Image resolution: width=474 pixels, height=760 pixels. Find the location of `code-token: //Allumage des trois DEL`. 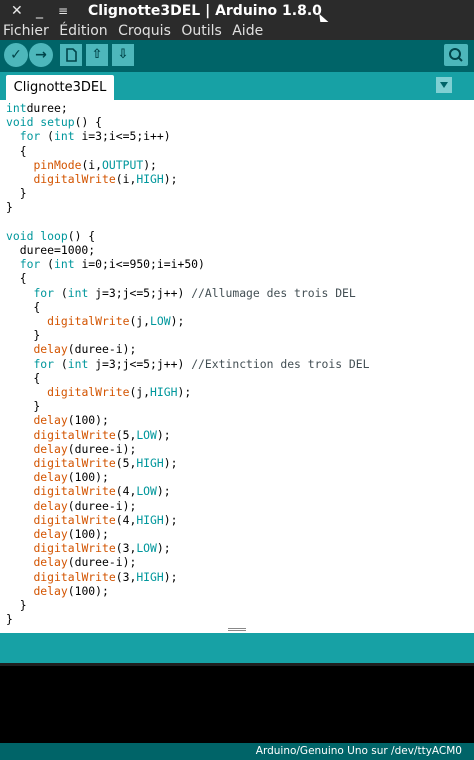

code-token: //Allumage des trois DEL is located at coordinates (273, 292).